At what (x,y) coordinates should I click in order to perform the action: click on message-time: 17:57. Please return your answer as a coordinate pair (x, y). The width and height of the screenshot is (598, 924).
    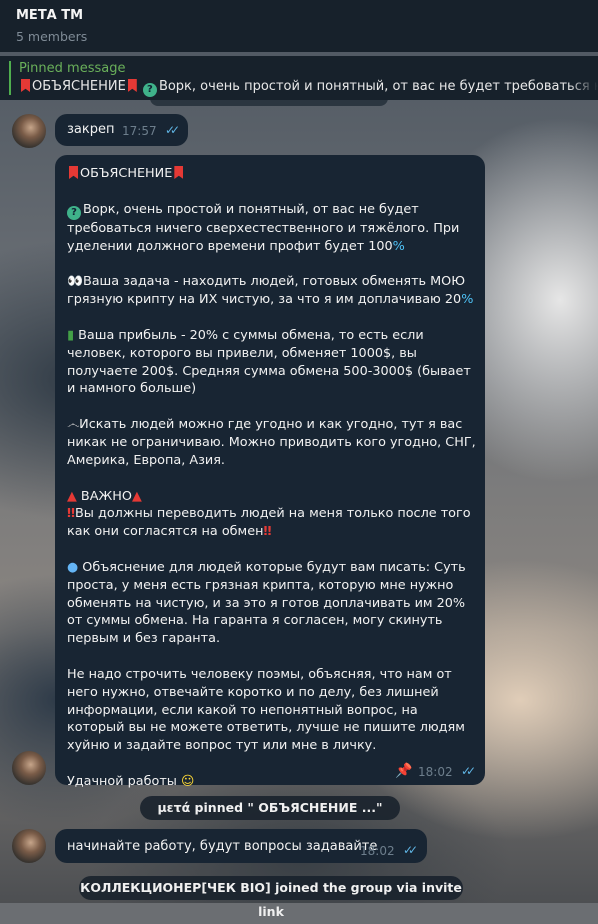
    Looking at the image, I should click on (139, 131).